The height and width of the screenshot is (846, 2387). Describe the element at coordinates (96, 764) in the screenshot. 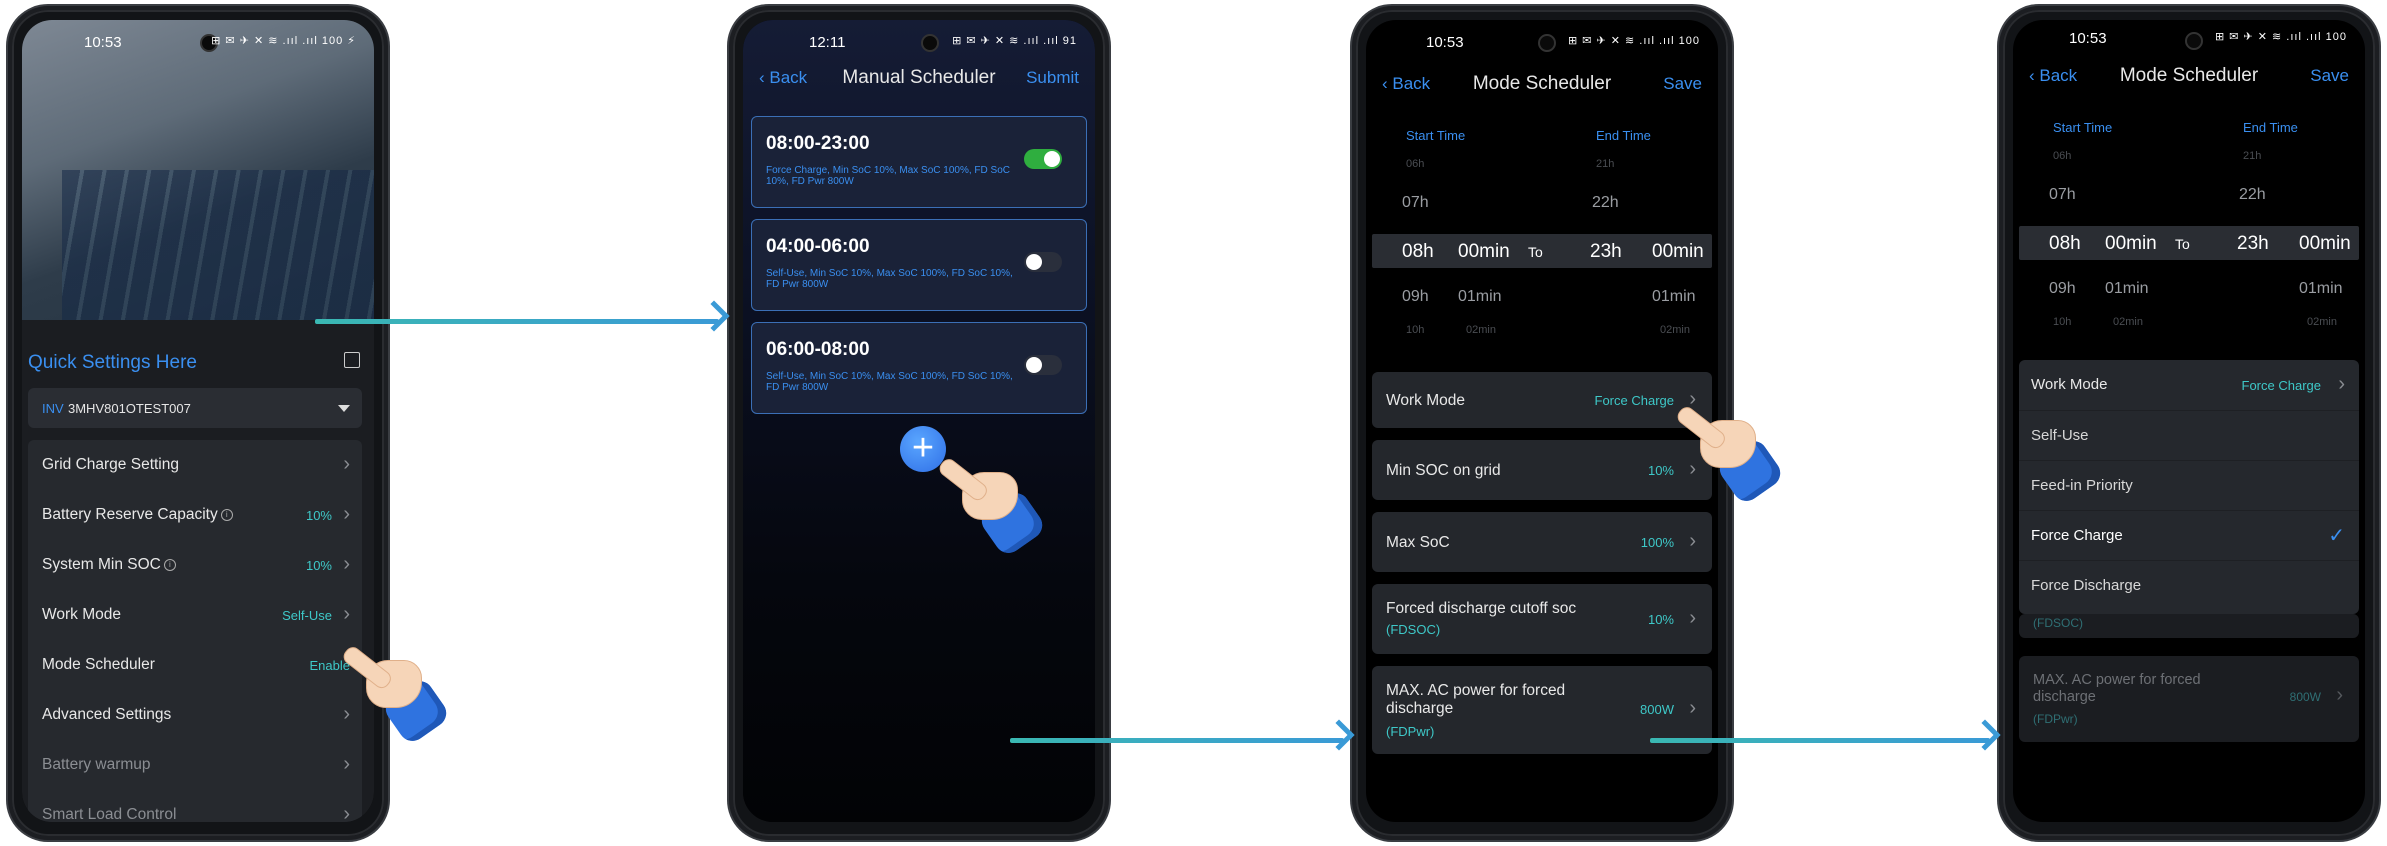

I see `row-label: Battery warmup` at that location.